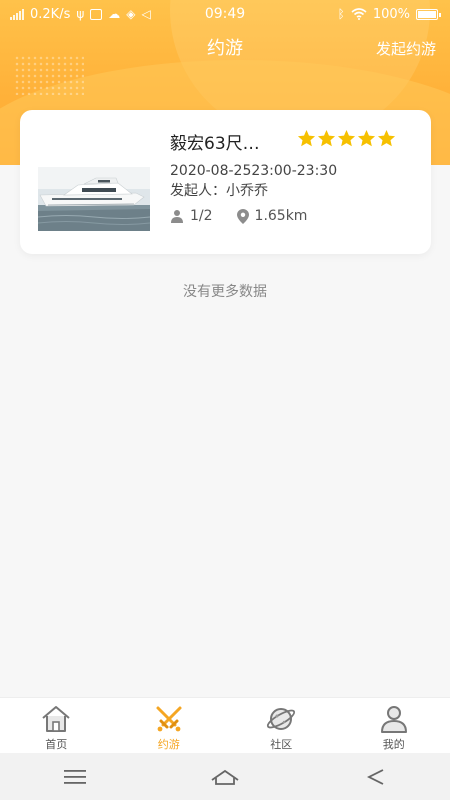 The width and height of the screenshot is (450, 800). I want to click on battery-percent: 100%, so click(391, 14).